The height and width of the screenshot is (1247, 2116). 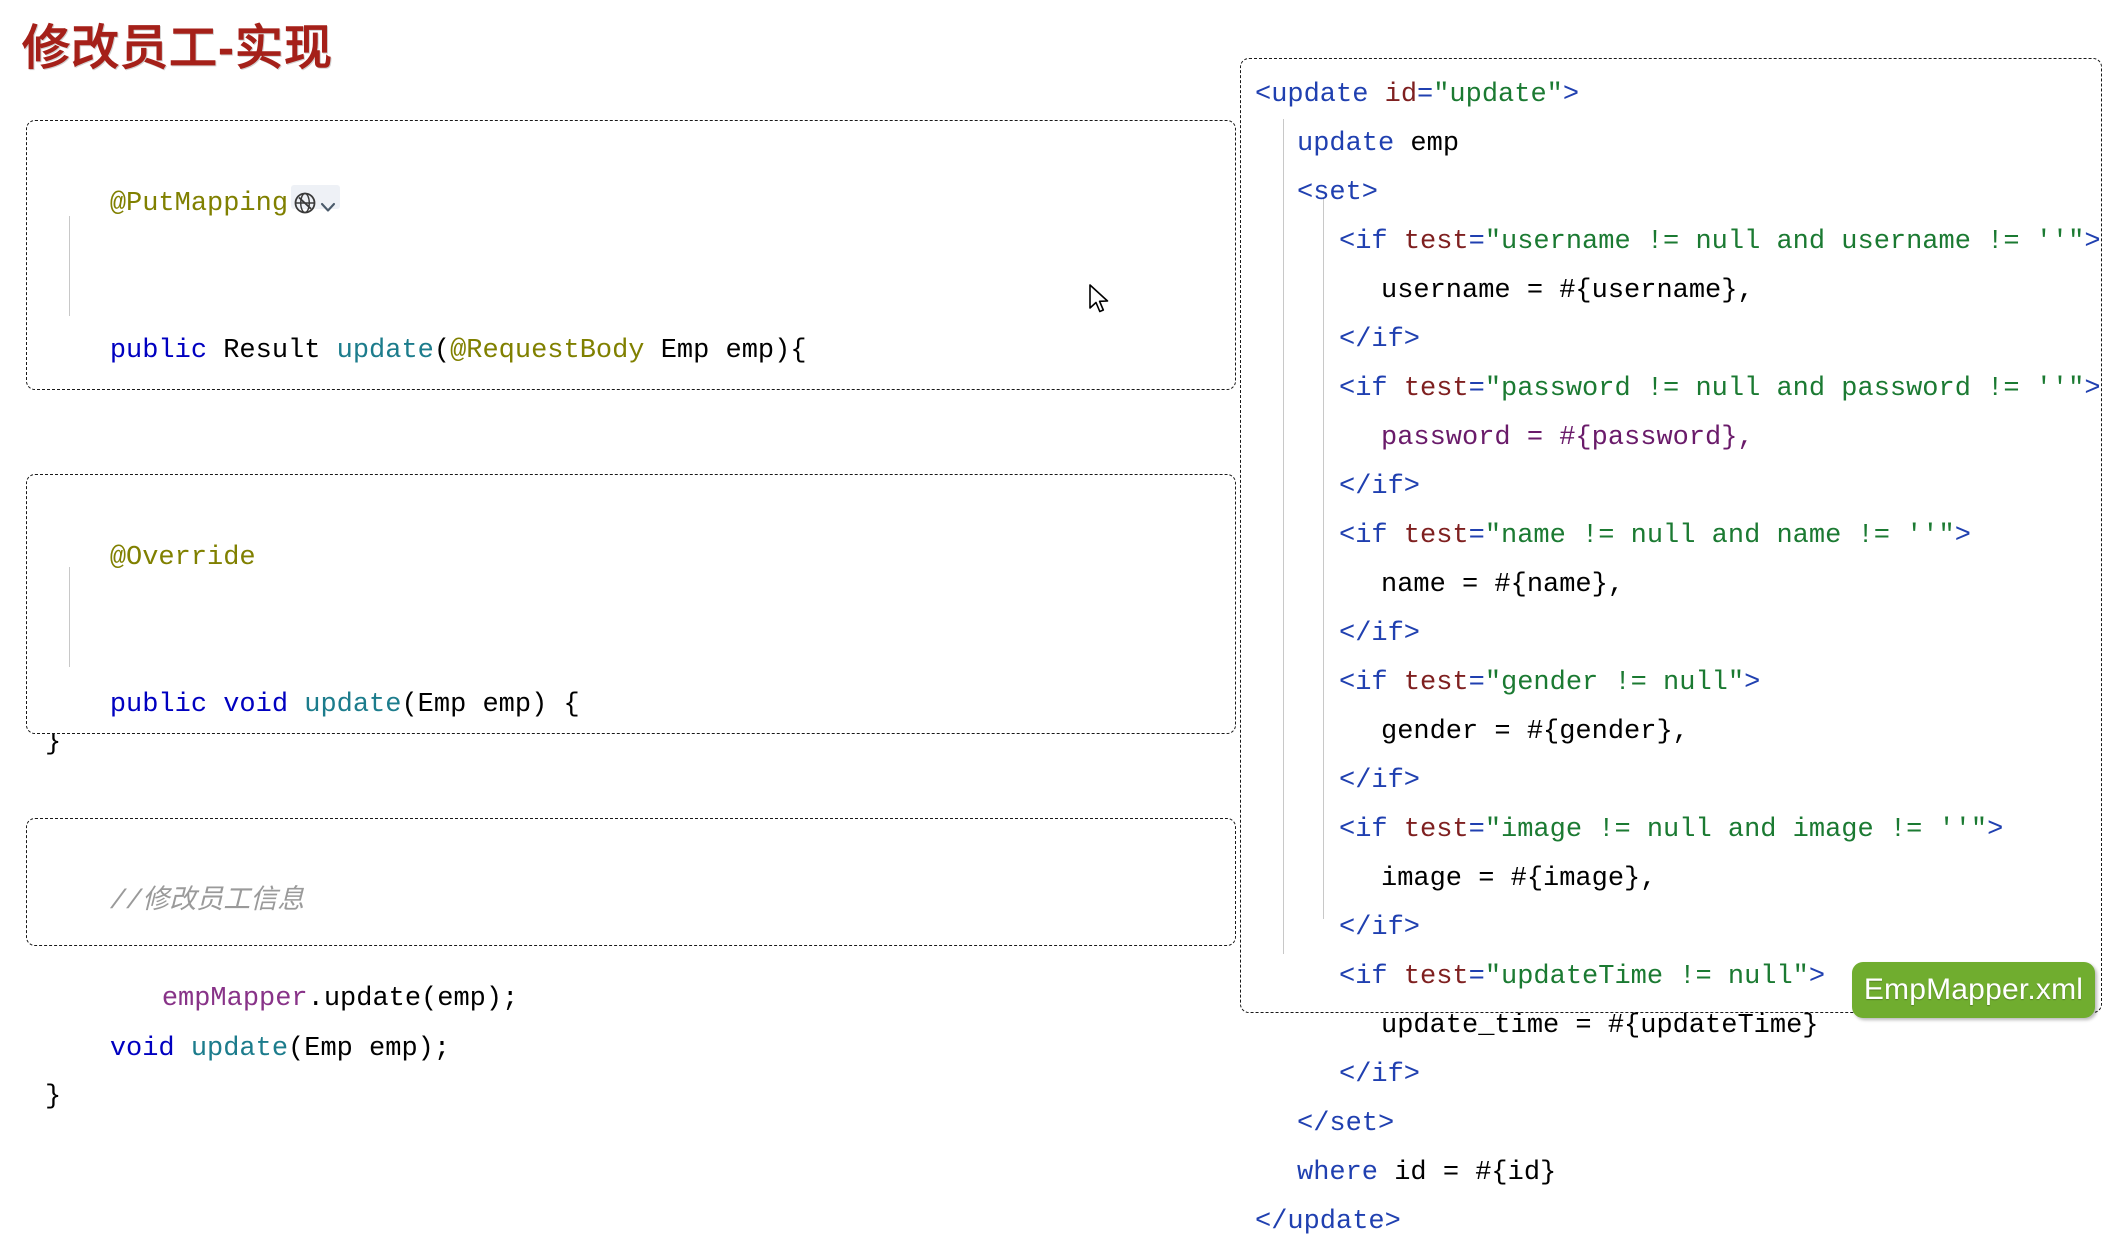 What do you see at coordinates (1673, 879) in the screenshot?
I see `xml-code-line: image = #{image},` at bounding box center [1673, 879].